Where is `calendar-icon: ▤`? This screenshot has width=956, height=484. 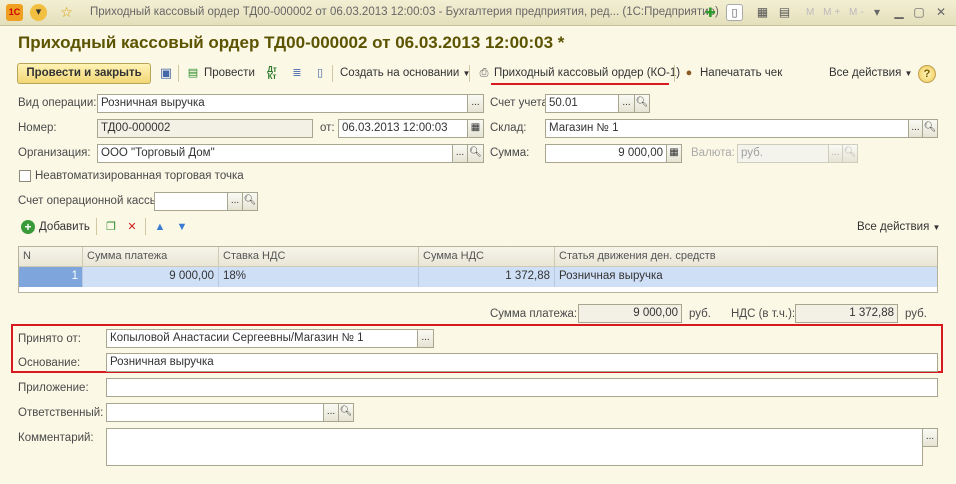
calendar-icon: ▤ is located at coordinates (784, 12).